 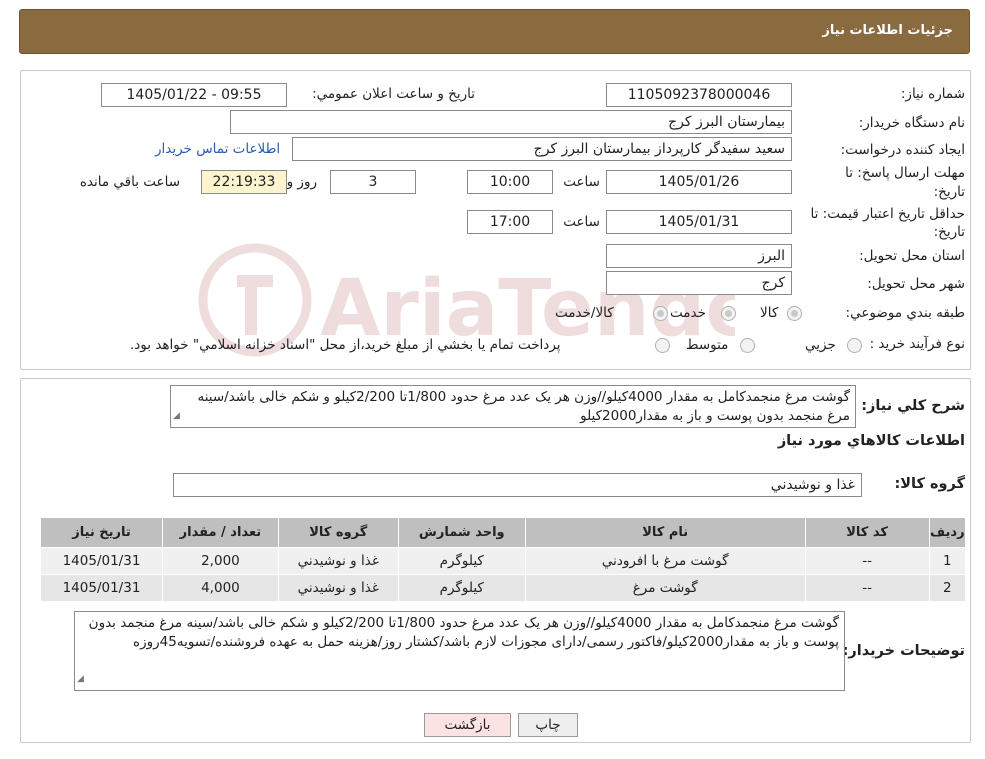 I want to click on category-service-label: خدمت, so click(x=688, y=313).